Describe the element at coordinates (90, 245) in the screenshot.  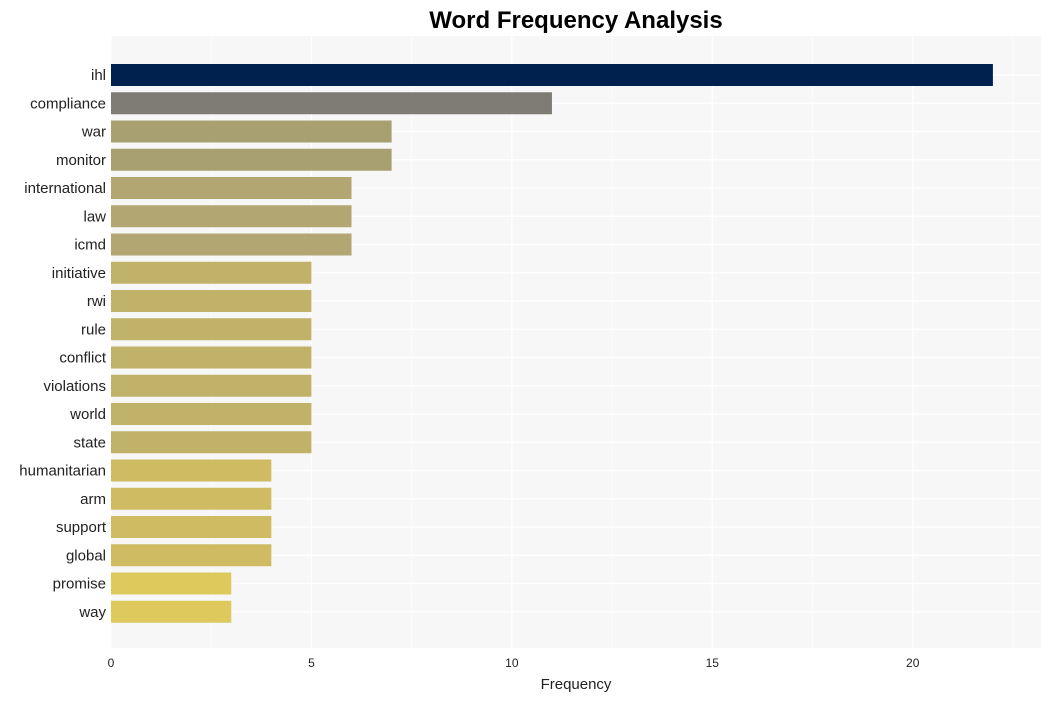
I see `y-tick-label: icmd` at that location.